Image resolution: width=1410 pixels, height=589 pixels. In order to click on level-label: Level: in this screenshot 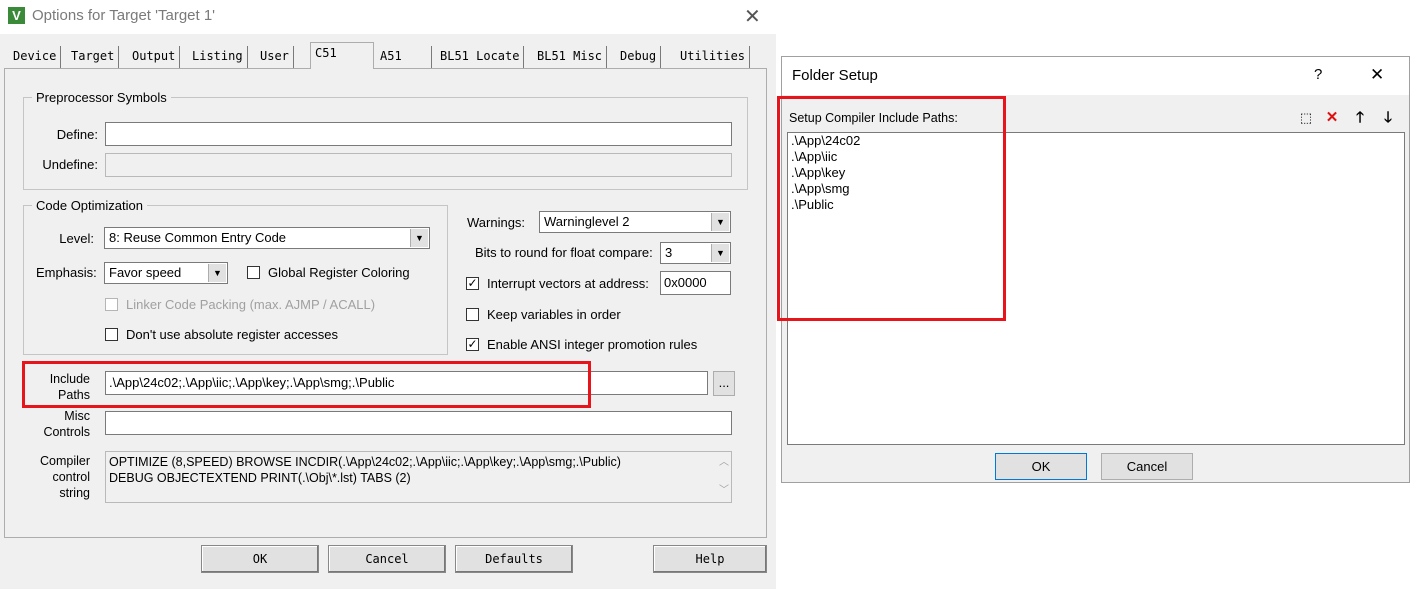, I will do `click(76, 238)`.